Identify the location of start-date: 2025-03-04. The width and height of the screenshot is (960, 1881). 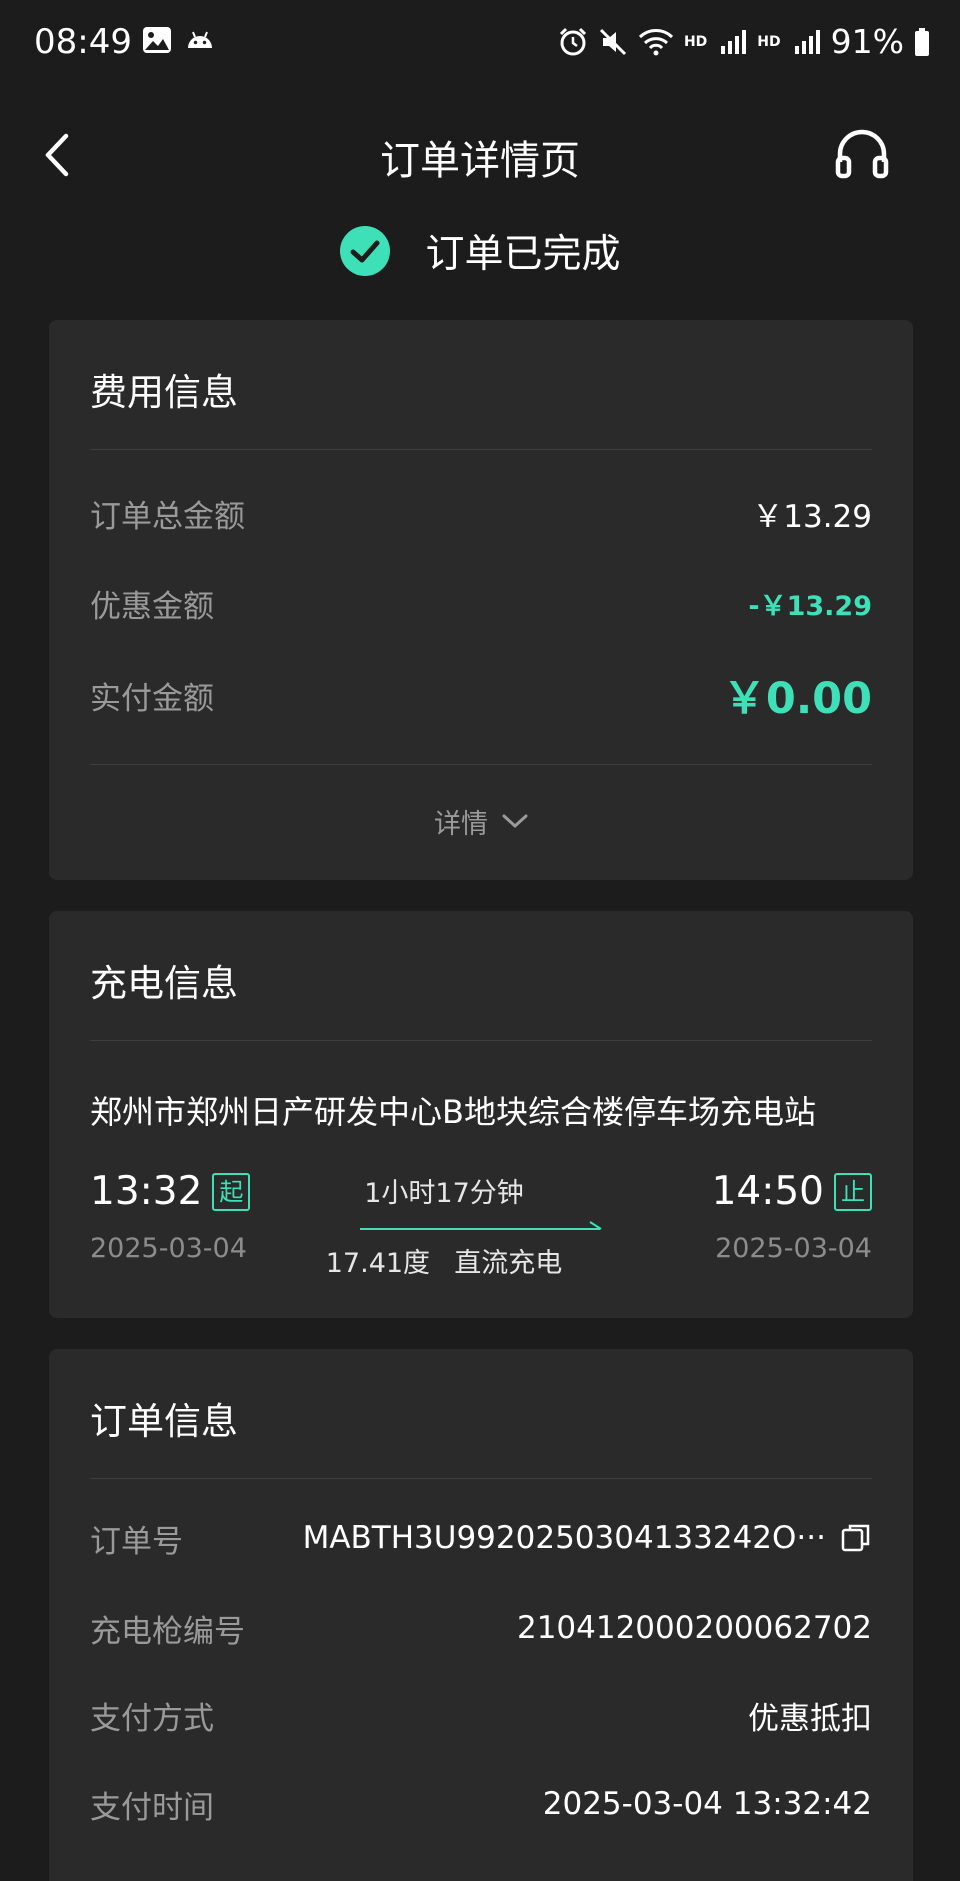
(168, 1248).